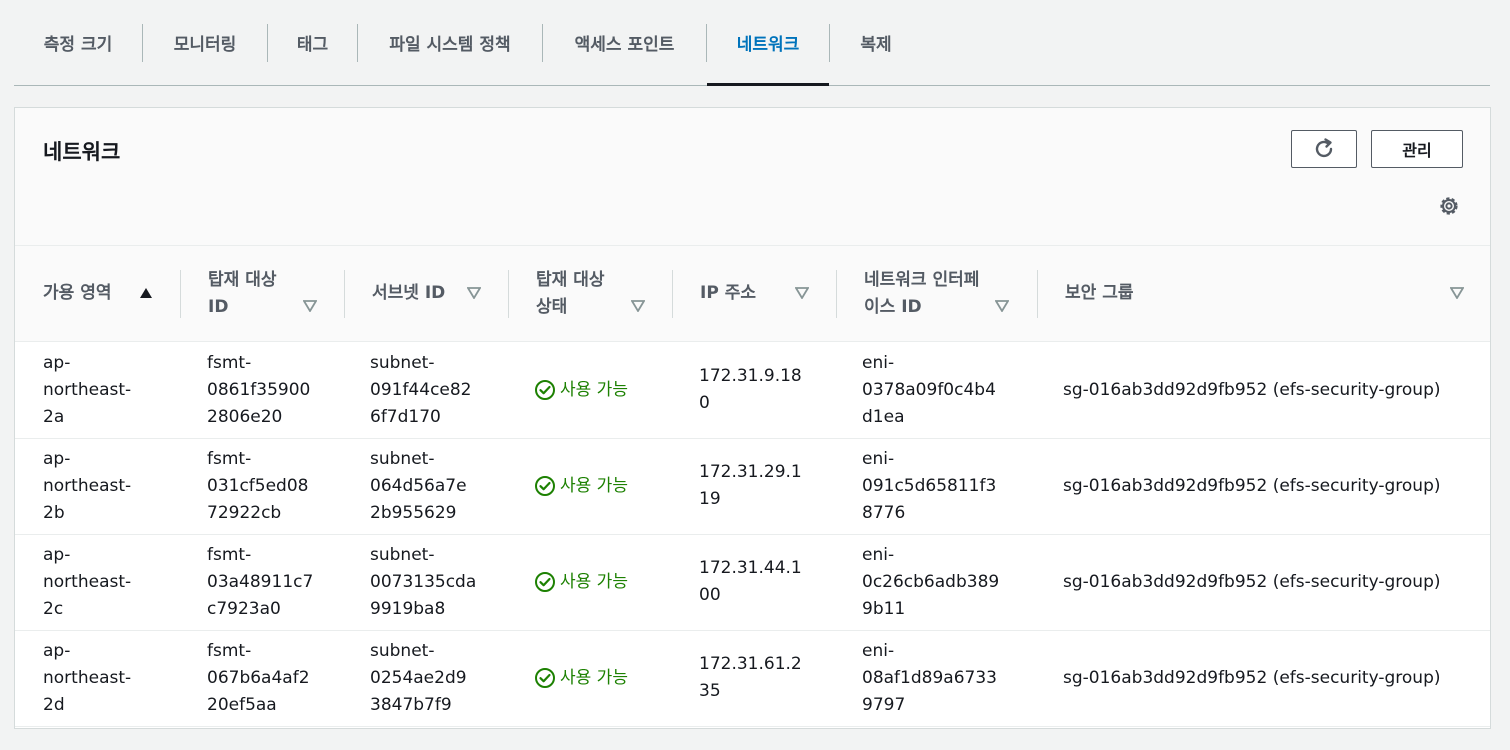  I want to click on cell-ip-address-line: 0, so click(704, 403).